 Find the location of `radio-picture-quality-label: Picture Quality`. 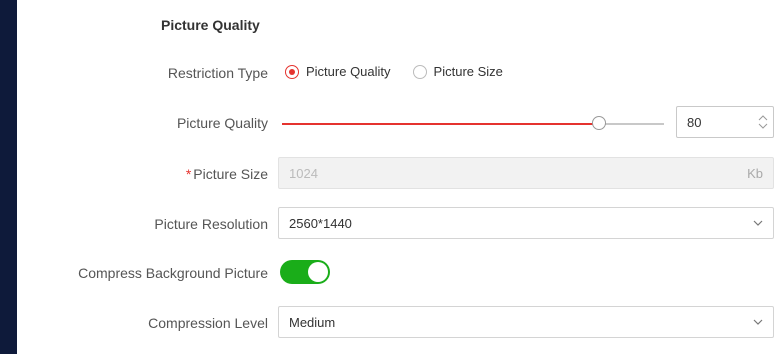

radio-picture-quality-label: Picture Quality is located at coordinates (348, 71).